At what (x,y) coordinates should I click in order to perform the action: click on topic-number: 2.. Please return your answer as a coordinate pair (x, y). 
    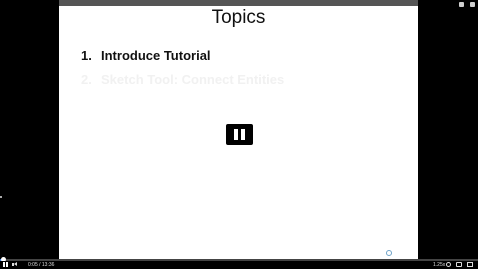
    Looking at the image, I should click on (86, 79).